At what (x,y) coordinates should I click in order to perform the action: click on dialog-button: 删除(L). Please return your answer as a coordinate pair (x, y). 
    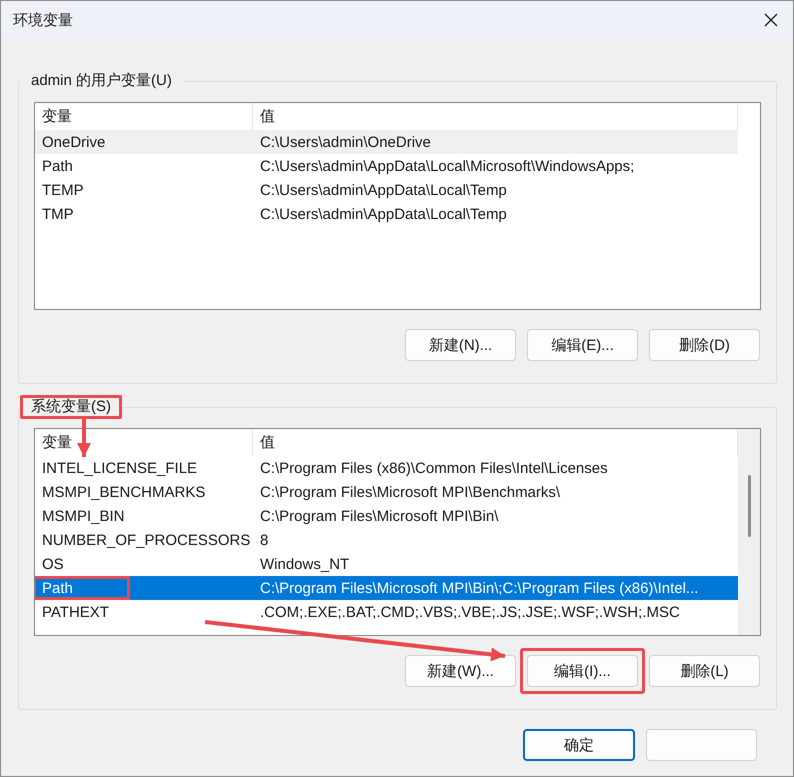
    Looking at the image, I should click on (704, 671).